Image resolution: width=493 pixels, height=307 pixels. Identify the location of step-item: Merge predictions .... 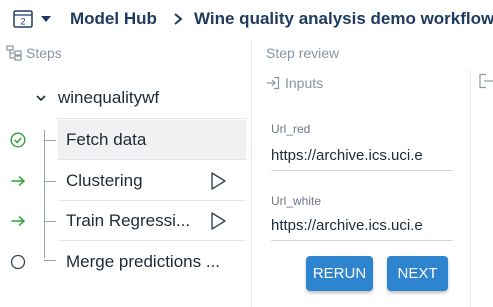
(152, 262).